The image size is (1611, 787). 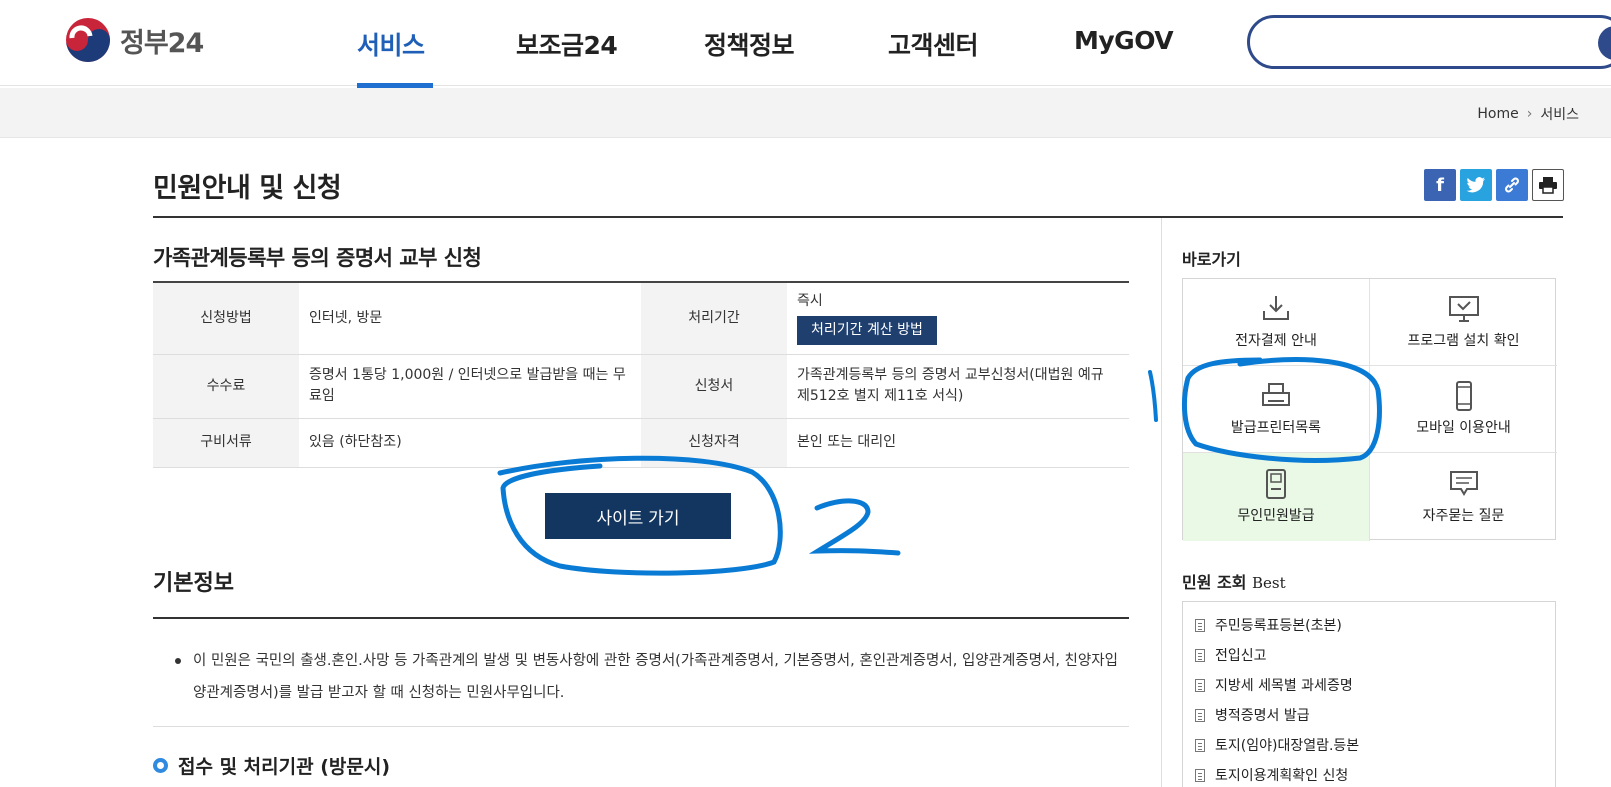 What do you see at coordinates (1463, 428) in the screenshot?
I see `quick-label: 모바일 이용안내` at bounding box center [1463, 428].